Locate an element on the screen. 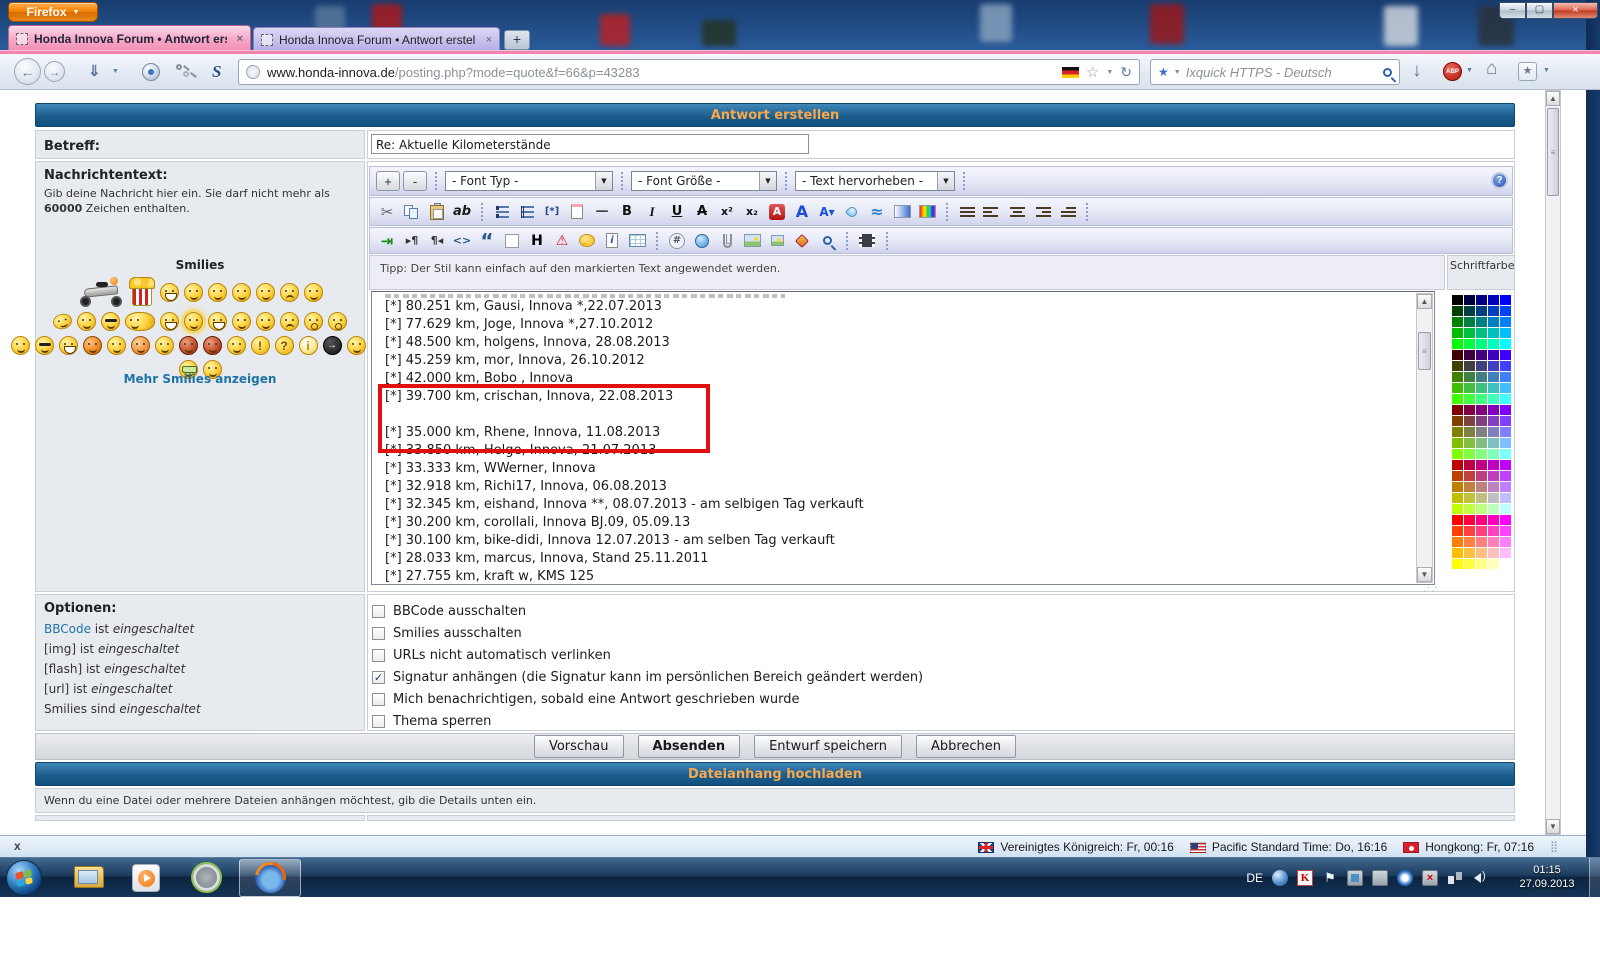 This screenshot has height=972, width=1600. font-type-select: - Font Typ - ▼ is located at coordinates (529, 181).